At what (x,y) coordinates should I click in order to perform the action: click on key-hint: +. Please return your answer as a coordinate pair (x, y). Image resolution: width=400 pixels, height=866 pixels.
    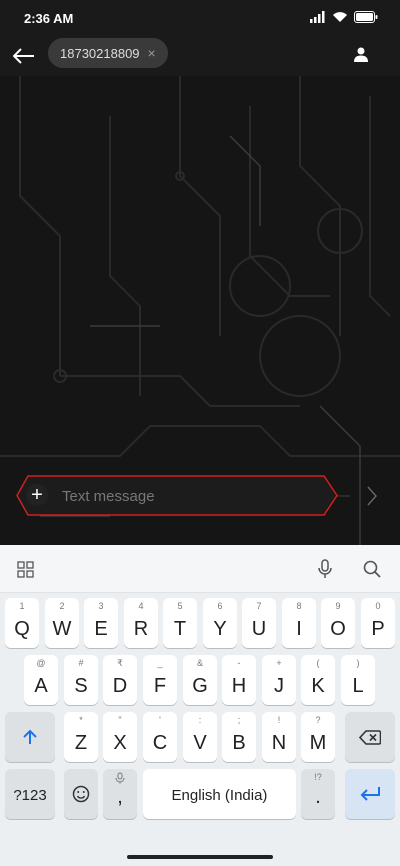
    Looking at the image, I should click on (279, 663).